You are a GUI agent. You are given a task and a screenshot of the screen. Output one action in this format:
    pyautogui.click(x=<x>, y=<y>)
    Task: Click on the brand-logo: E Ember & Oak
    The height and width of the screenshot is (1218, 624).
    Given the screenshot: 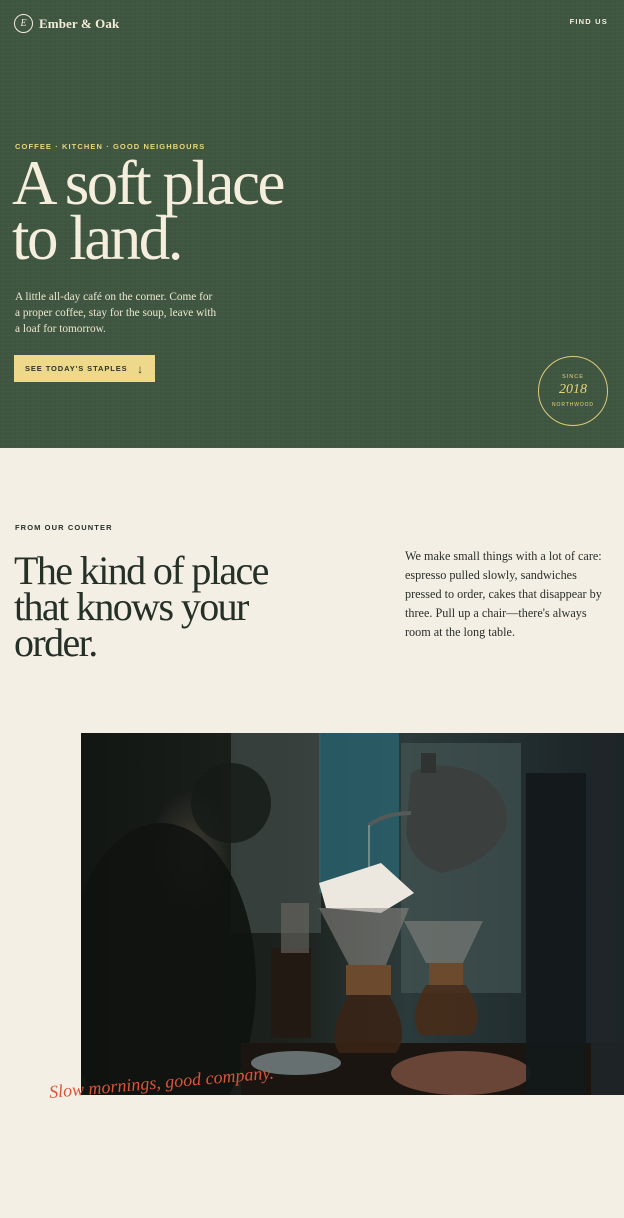 What is the action you would take?
    pyautogui.click(x=66, y=23)
    